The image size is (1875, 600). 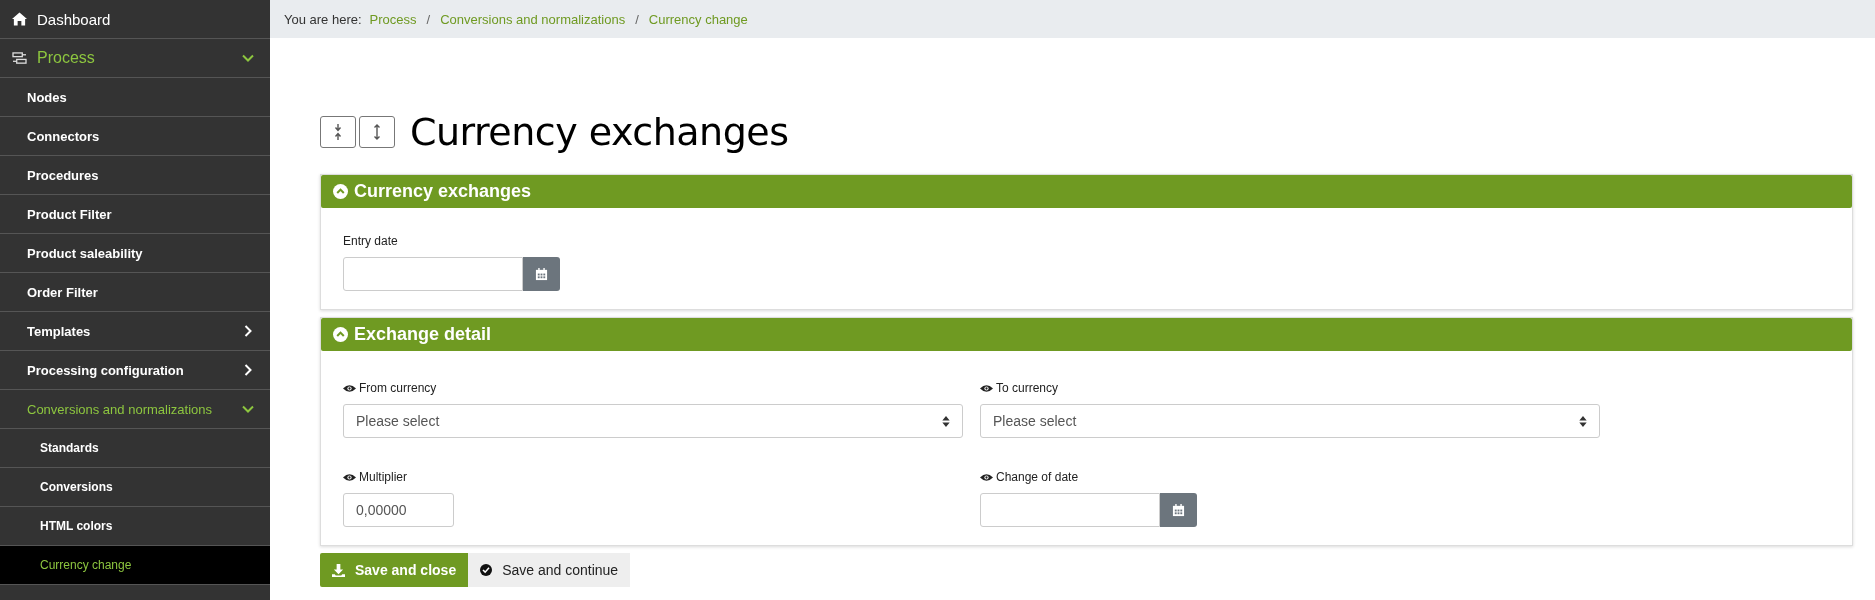 What do you see at coordinates (135, 19) in the screenshot?
I see `sidebar-item: Dashboard` at bounding box center [135, 19].